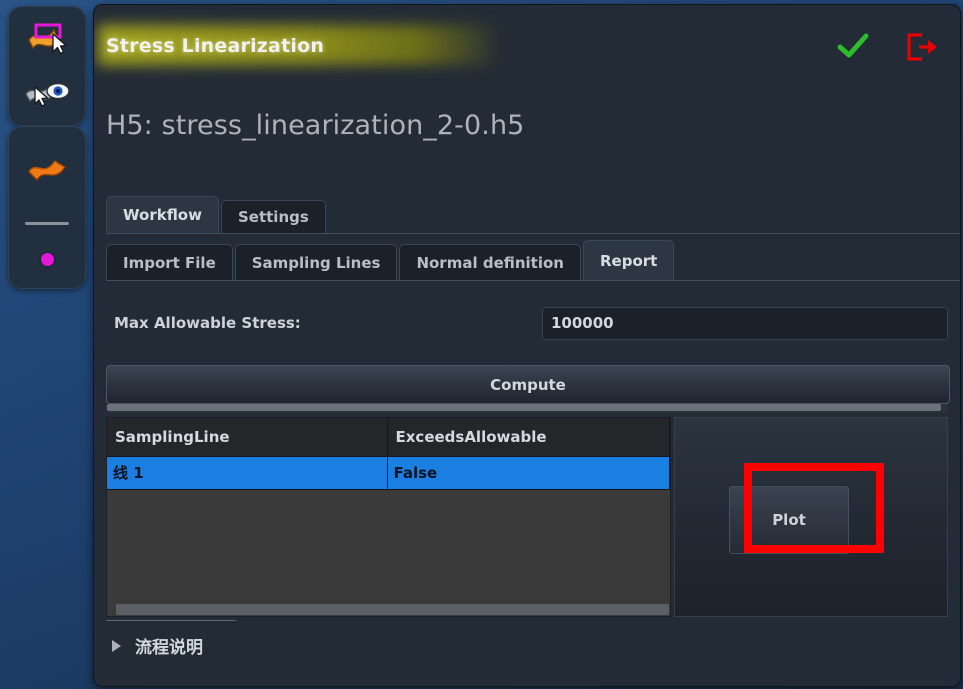 The width and height of the screenshot is (963, 689). I want to click on surface-select-icon, so click(47, 39).